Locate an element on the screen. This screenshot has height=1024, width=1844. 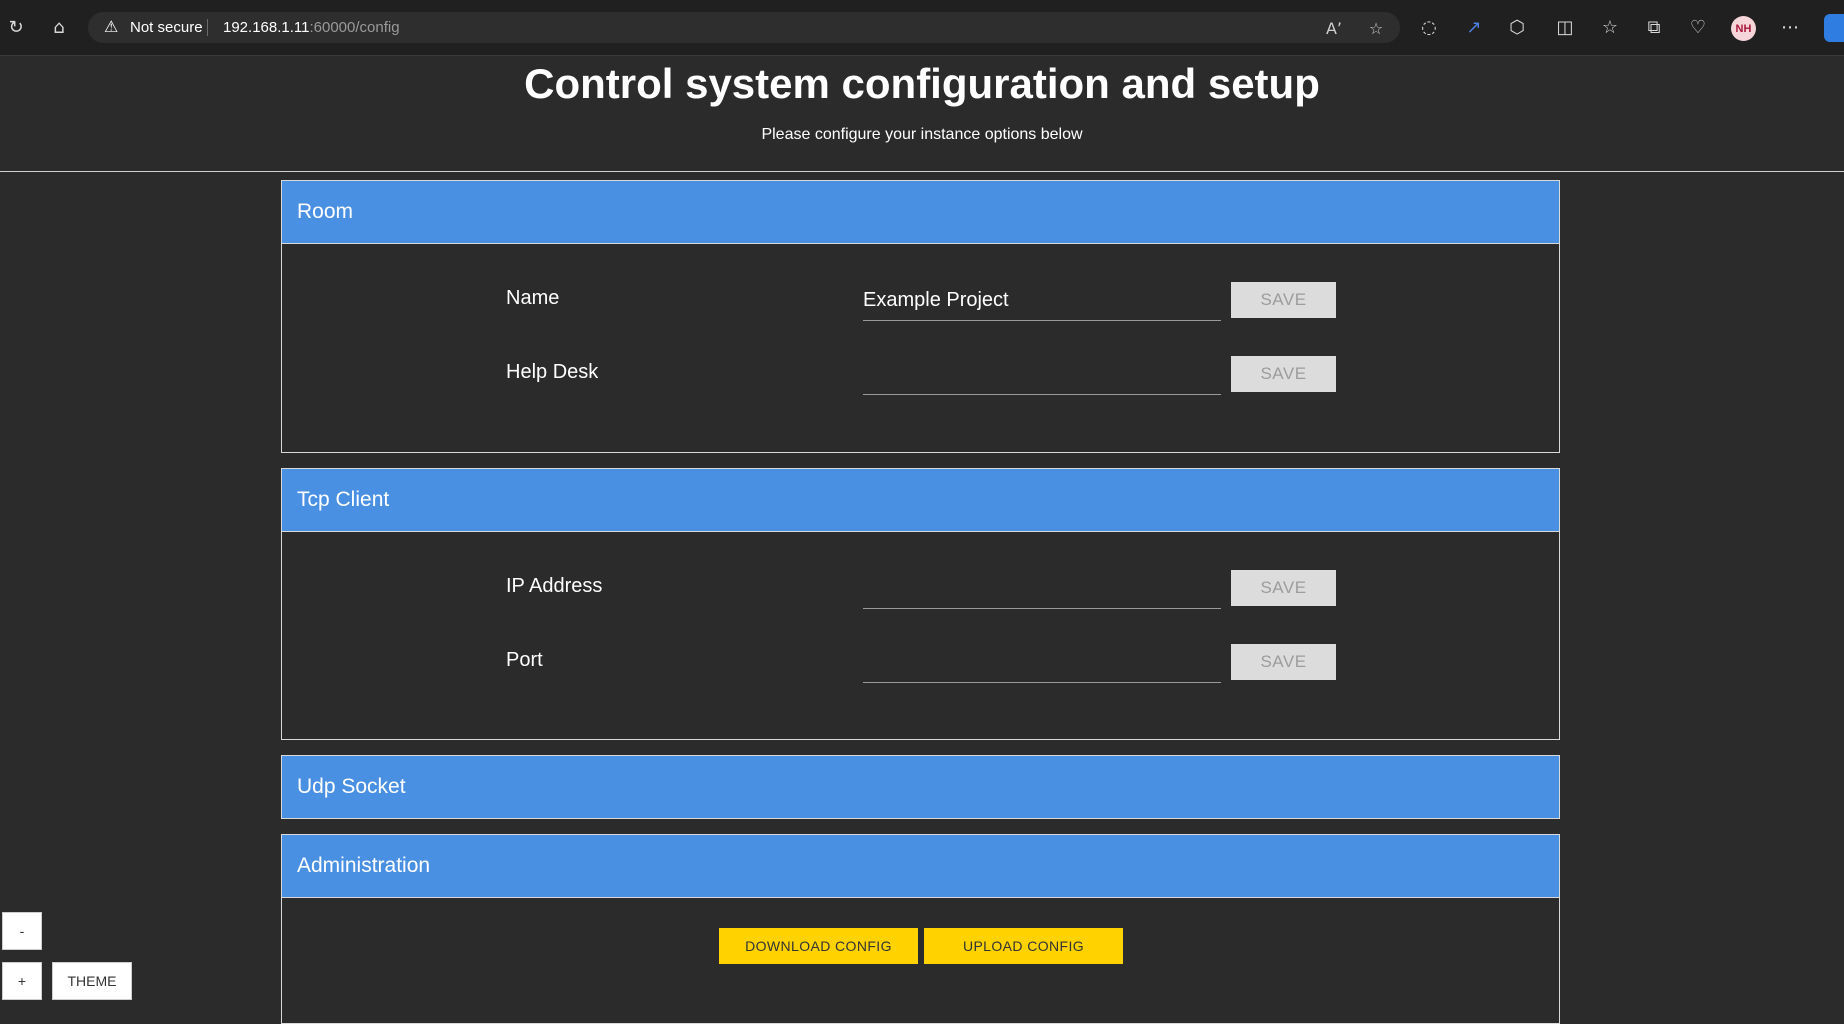
home-icon: ⌂ is located at coordinates (59, 27).